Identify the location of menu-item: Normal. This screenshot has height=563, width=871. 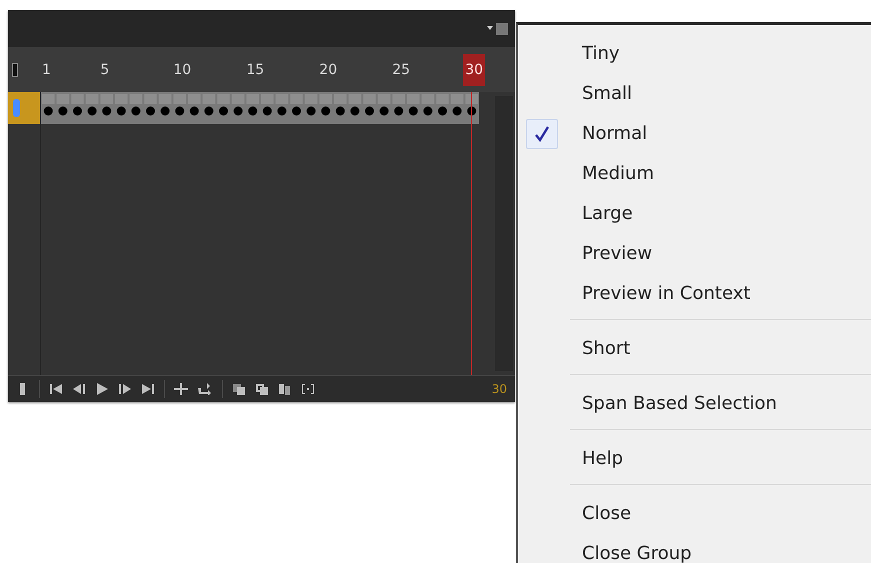
(694, 133).